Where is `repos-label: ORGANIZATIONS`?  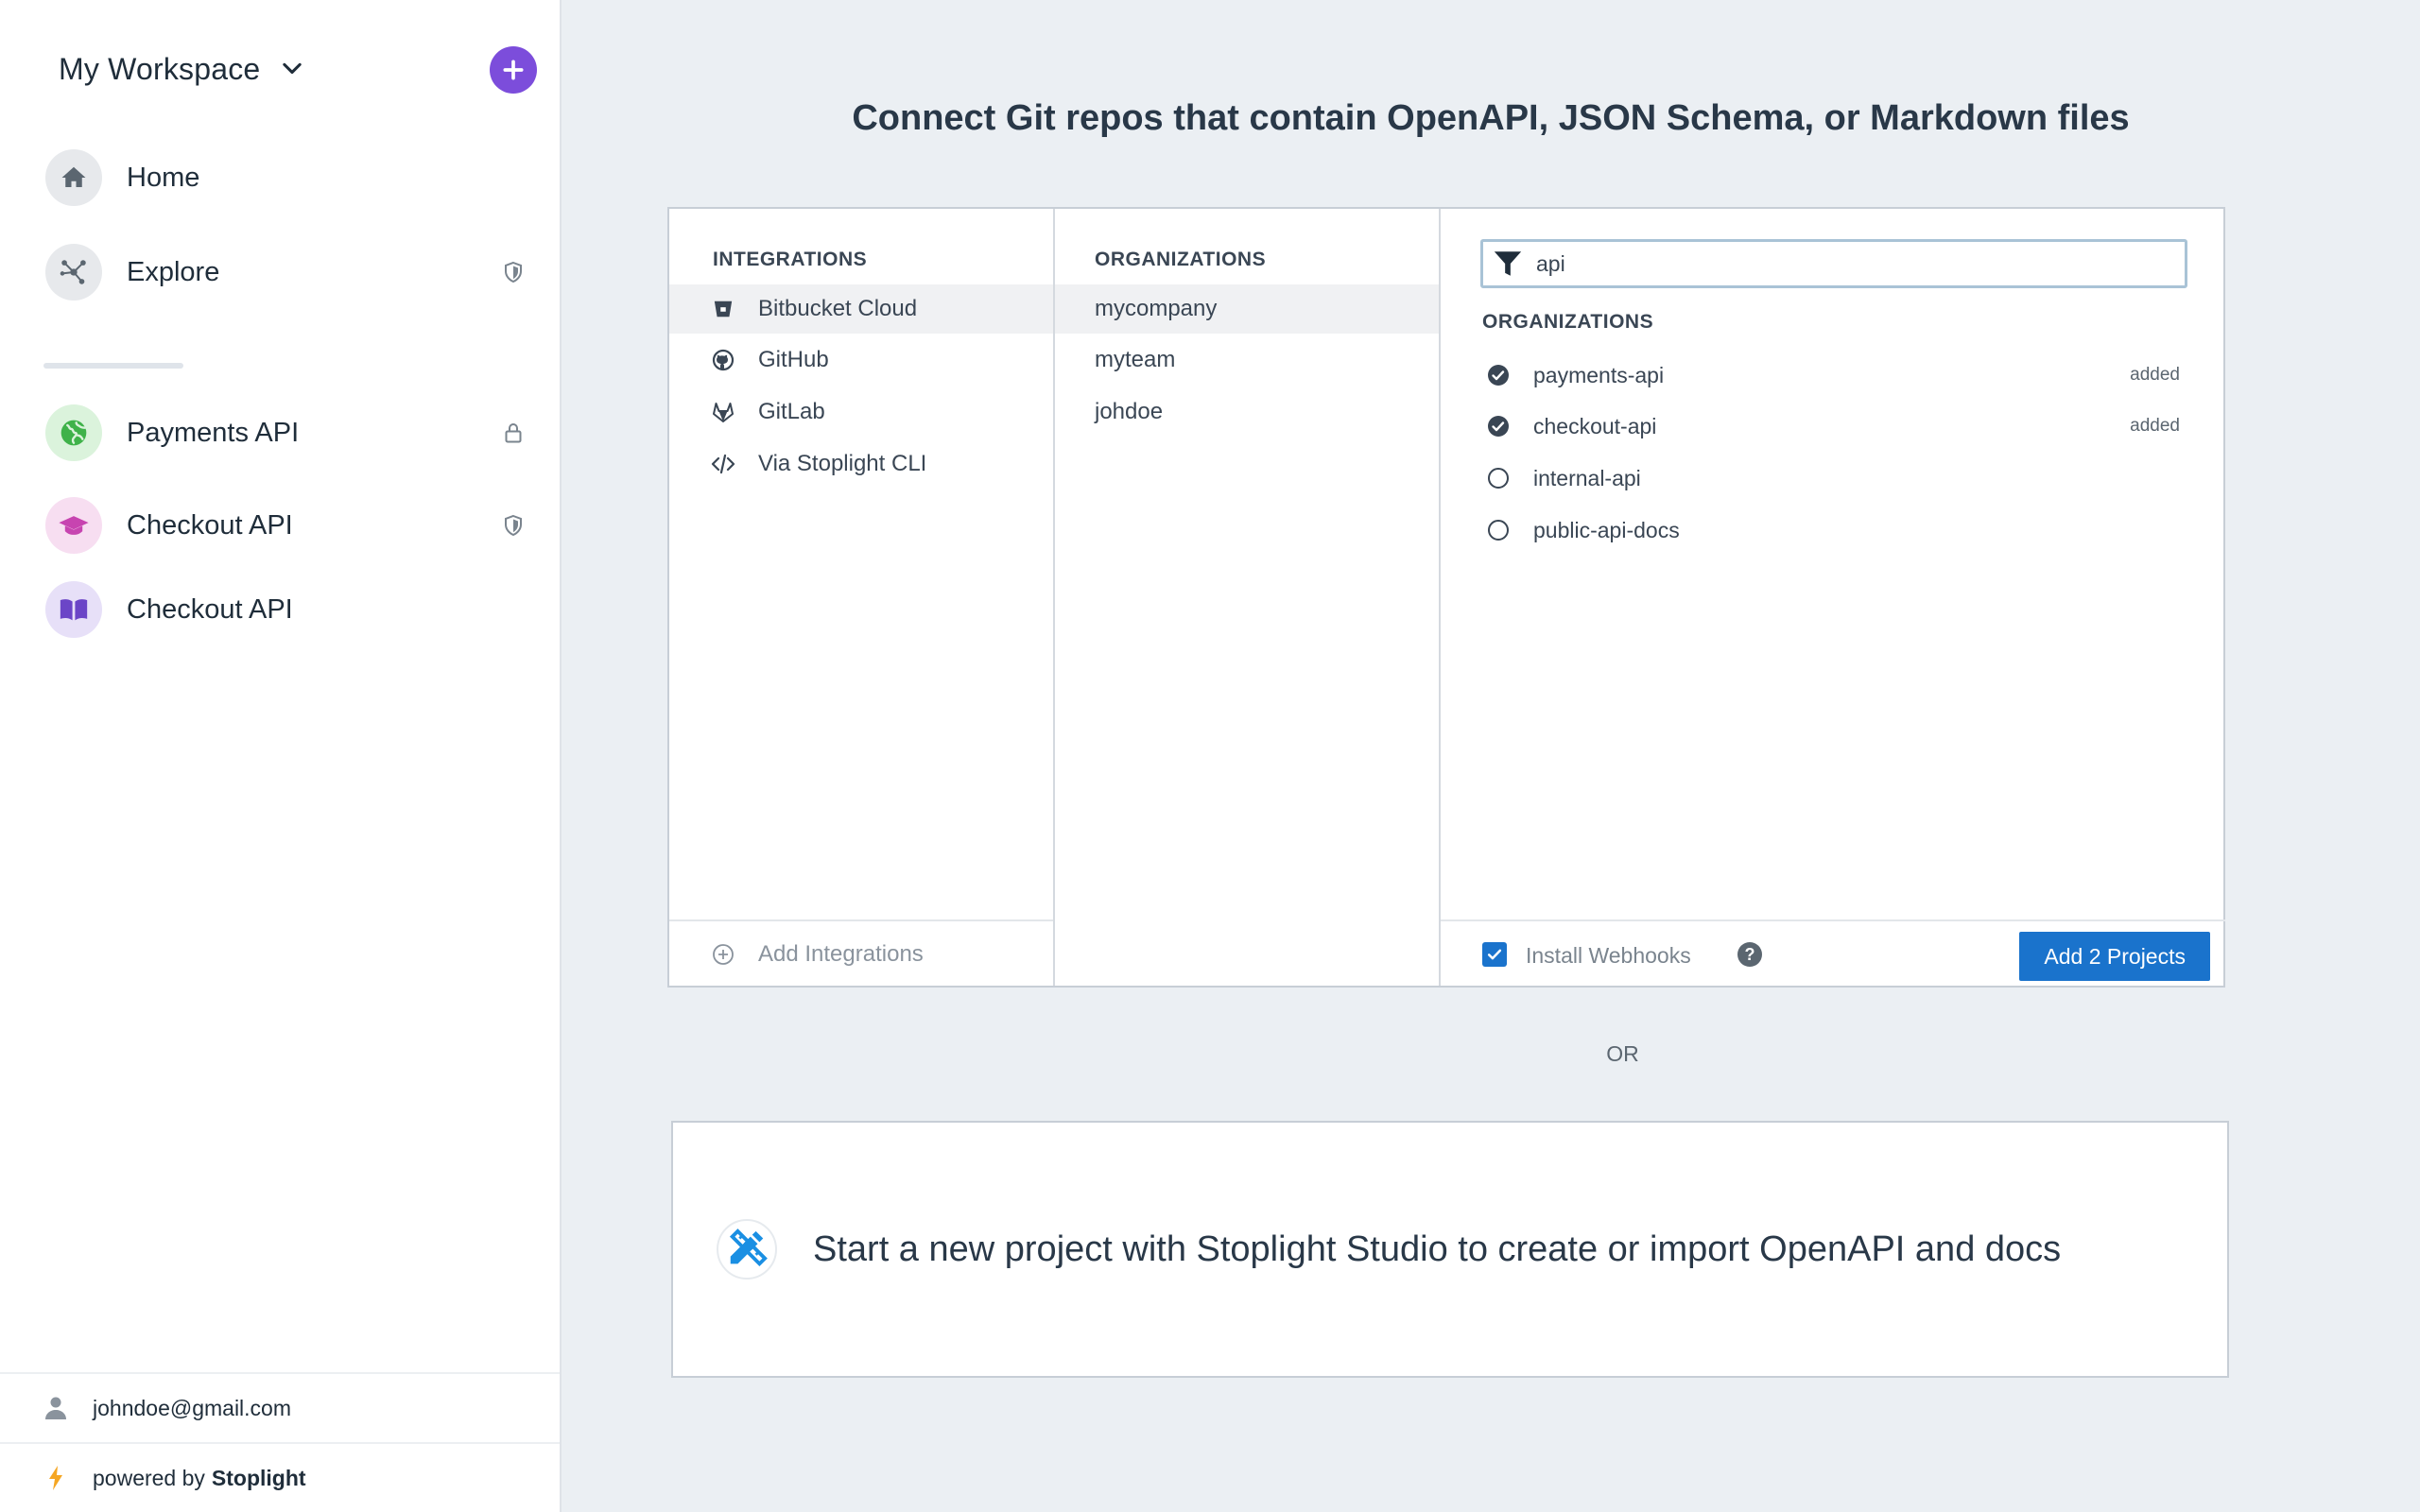
repos-label: ORGANIZATIONS is located at coordinates (1568, 322).